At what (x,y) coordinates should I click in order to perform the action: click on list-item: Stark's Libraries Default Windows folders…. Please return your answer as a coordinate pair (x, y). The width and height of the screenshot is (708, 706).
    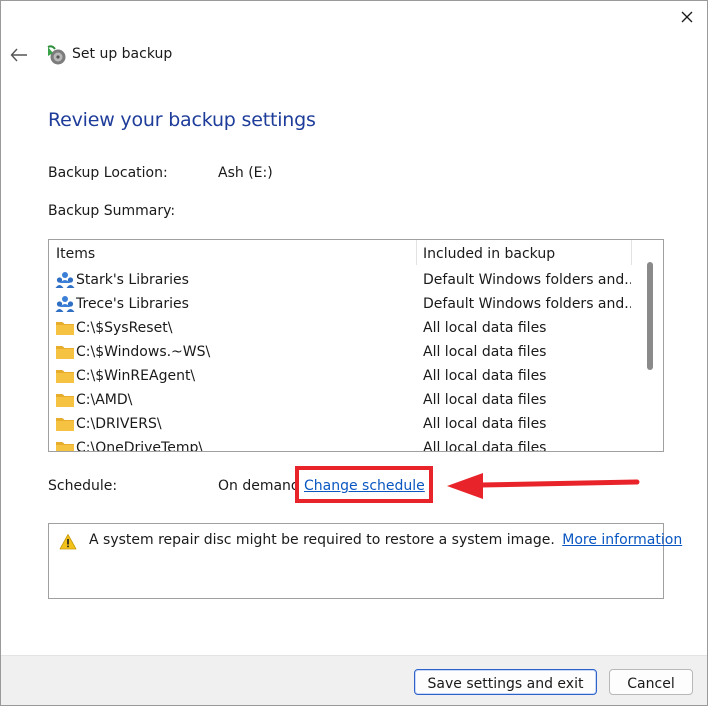
    Looking at the image, I should click on (340, 280).